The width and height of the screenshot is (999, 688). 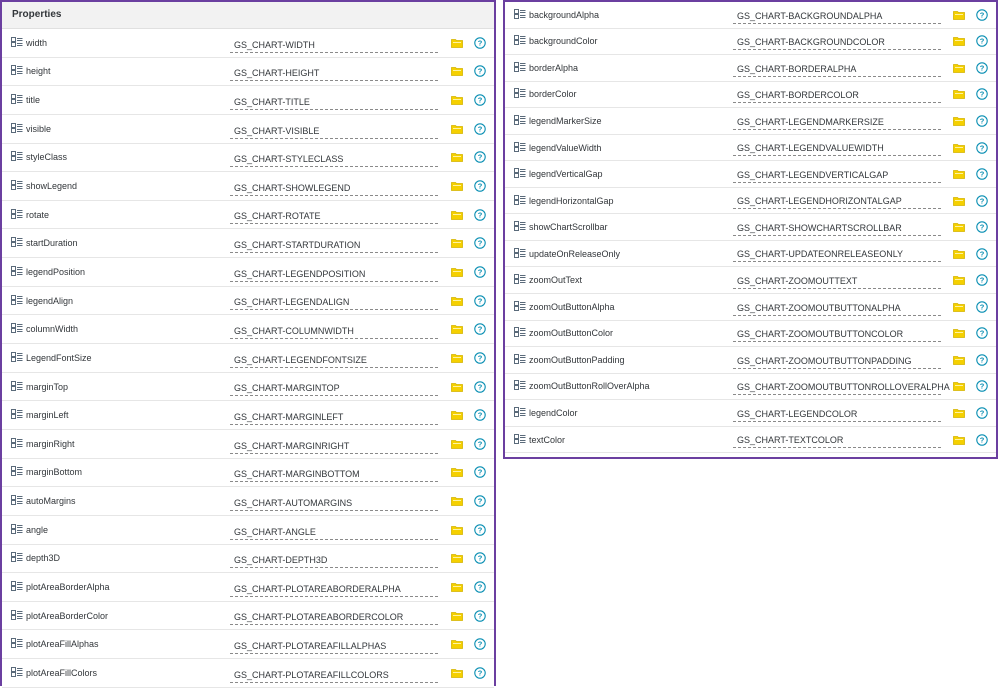 I want to click on property-value-field: GS_CHART-ZOOMOUTBUTTONPADDING, so click(x=837, y=360).